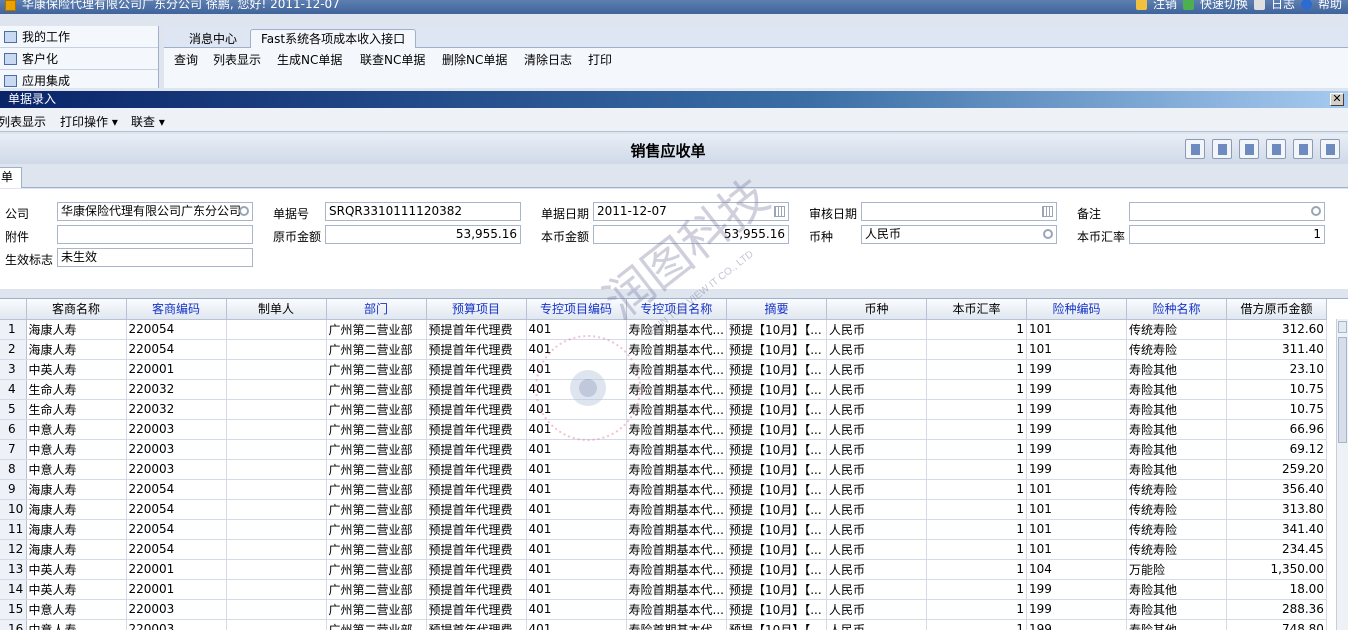 This screenshot has width=1348, height=630. Describe the element at coordinates (1076, 349) in the screenshot. I see `table-cell: 101` at that location.